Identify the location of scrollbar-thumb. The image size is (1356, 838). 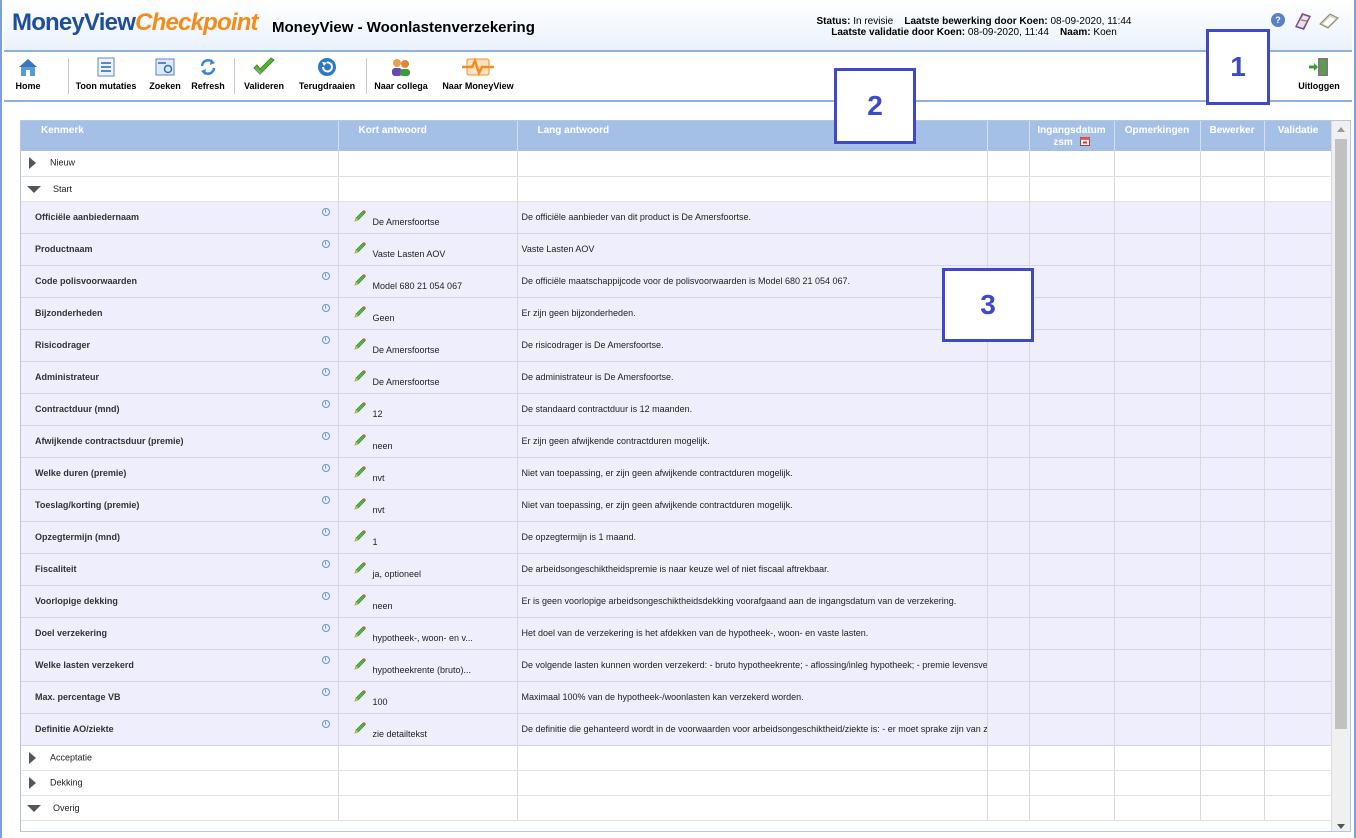
(1341, 434).